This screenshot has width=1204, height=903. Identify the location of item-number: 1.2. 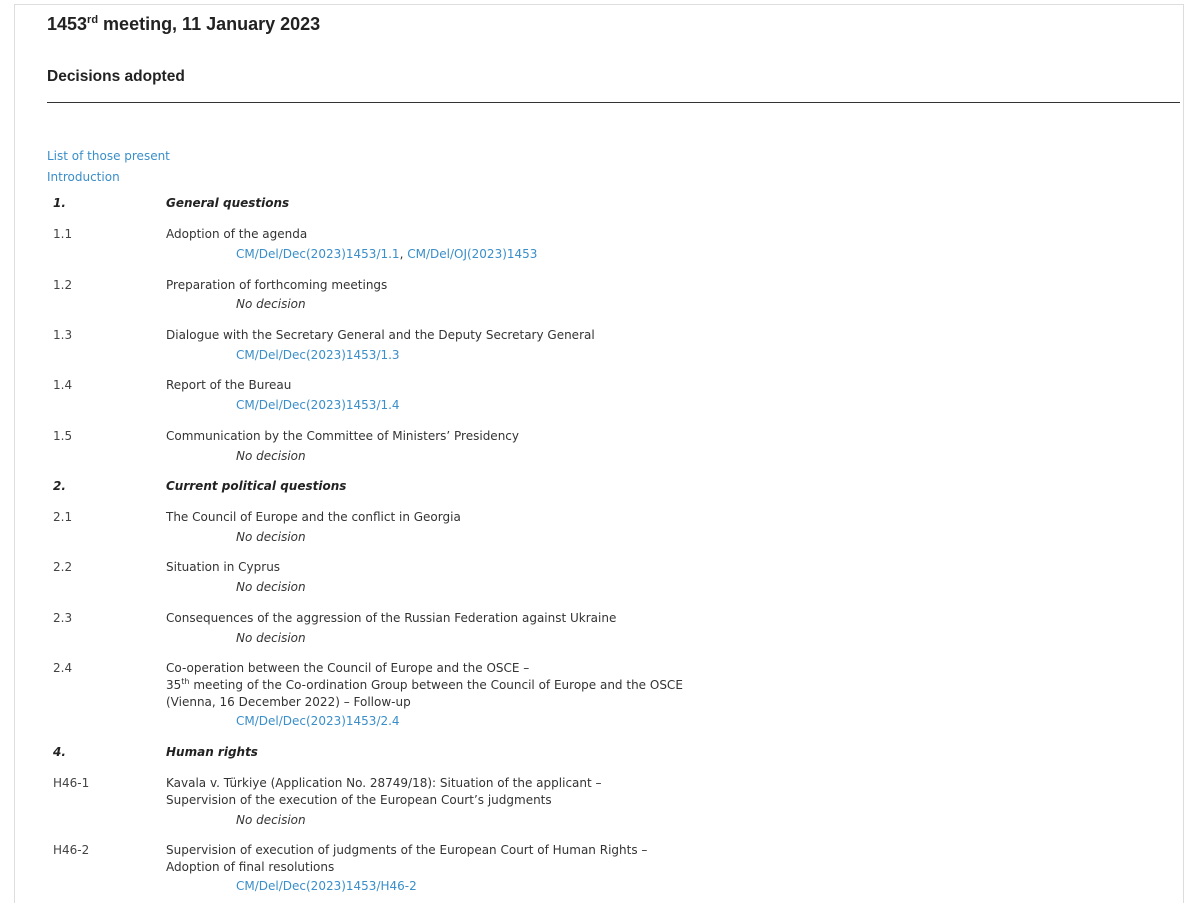
(63, 285).